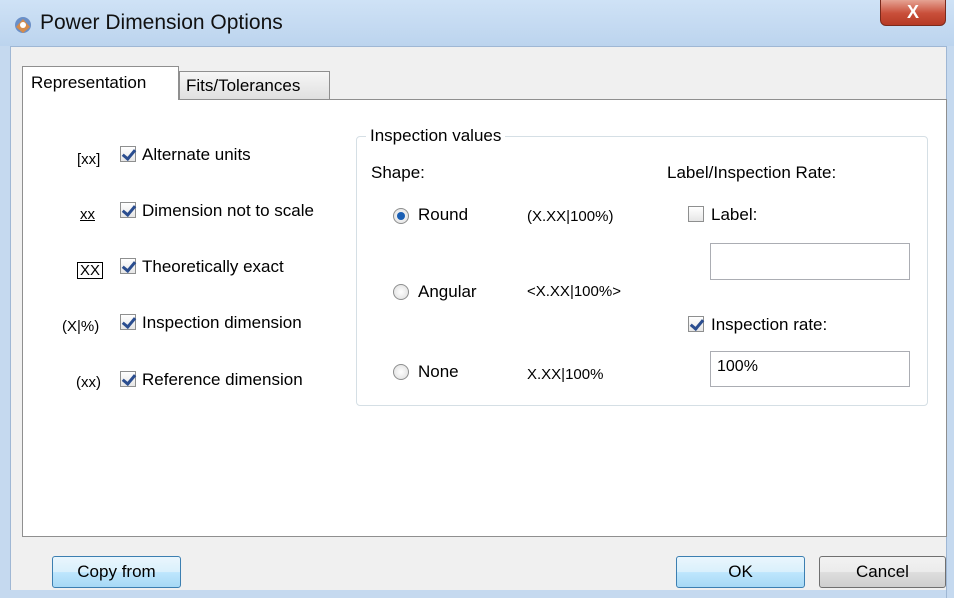  Describe the element at coordinates (23, 25) in the screenshot. I see `app-icon` at that location.